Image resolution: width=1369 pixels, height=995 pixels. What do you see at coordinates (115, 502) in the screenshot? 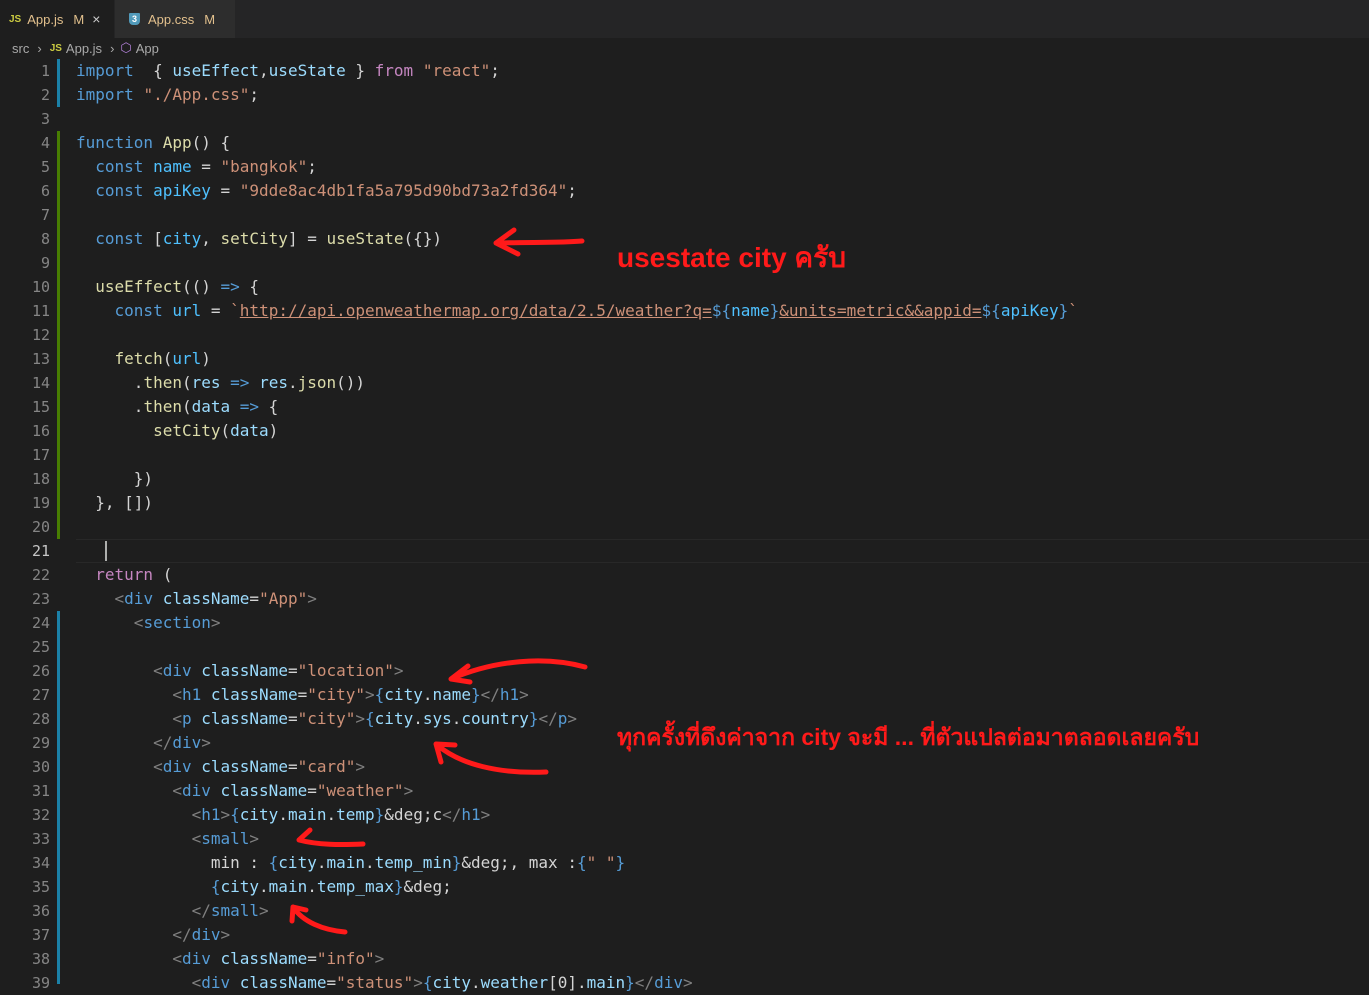
I see `code-text: }, [])` at bounding box center [115, 502].